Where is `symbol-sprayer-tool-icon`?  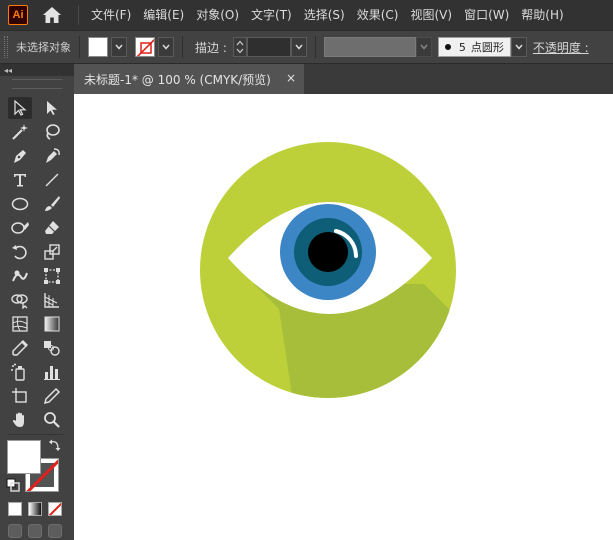
symbol-sprayer-tool-icon is located at coordinates (20, 372).